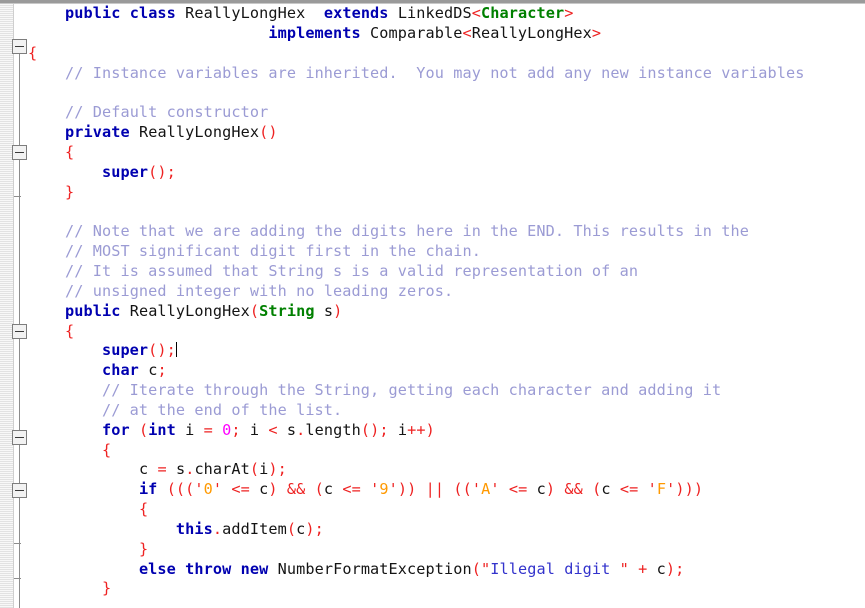 Image resolution: width=865 pixels, height=608 pixels. What do you see at coordinates (446, 312) in the screenshot?
I see `code-line: public ReallyLongHex(String s)` at bounding box center [446, 312].